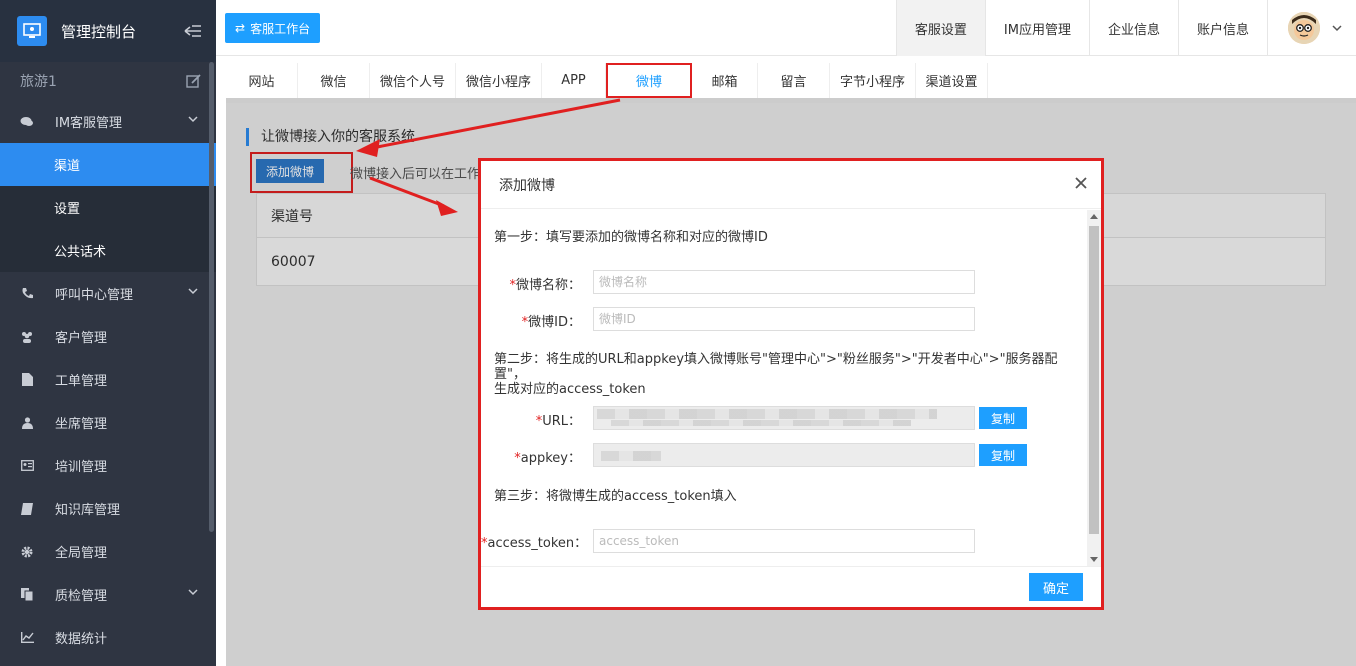 The width and height of the screenshot is (1356, 666). What do you see at coordinates (545, 285) in the screenshot?
I see `weibo-name-label: *微博名称：` at bounding box center [545, 285].